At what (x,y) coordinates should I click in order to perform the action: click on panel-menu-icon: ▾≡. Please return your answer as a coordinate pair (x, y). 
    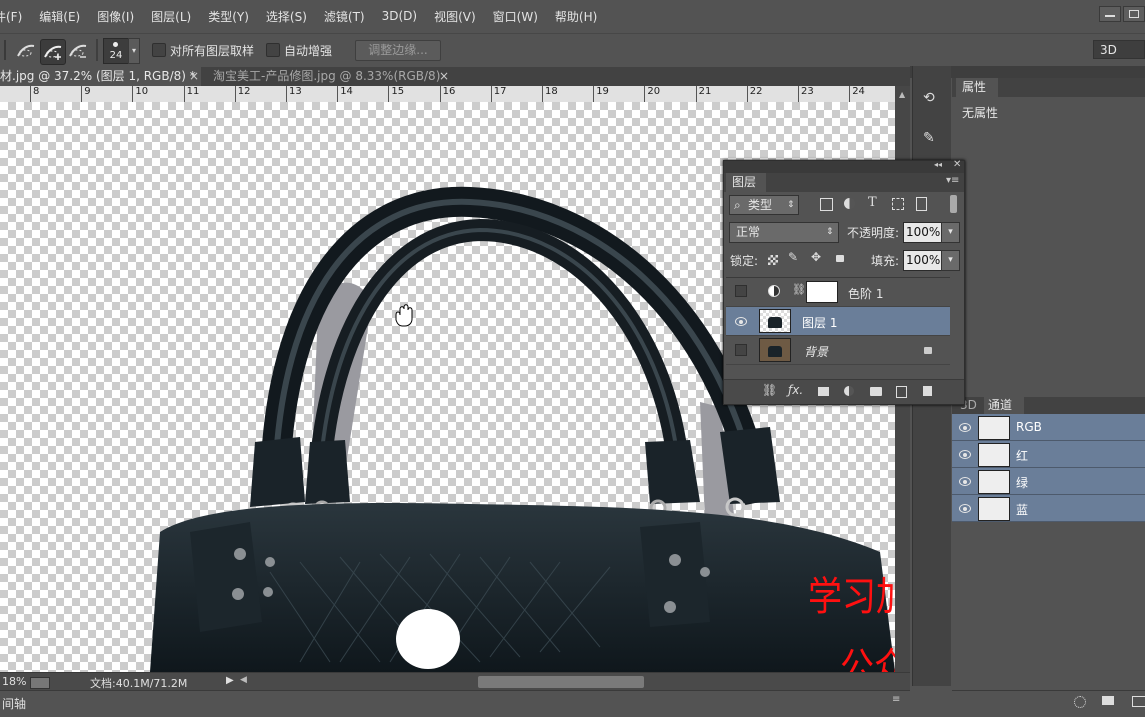
    Looking at the image, I should click on (952, 180).